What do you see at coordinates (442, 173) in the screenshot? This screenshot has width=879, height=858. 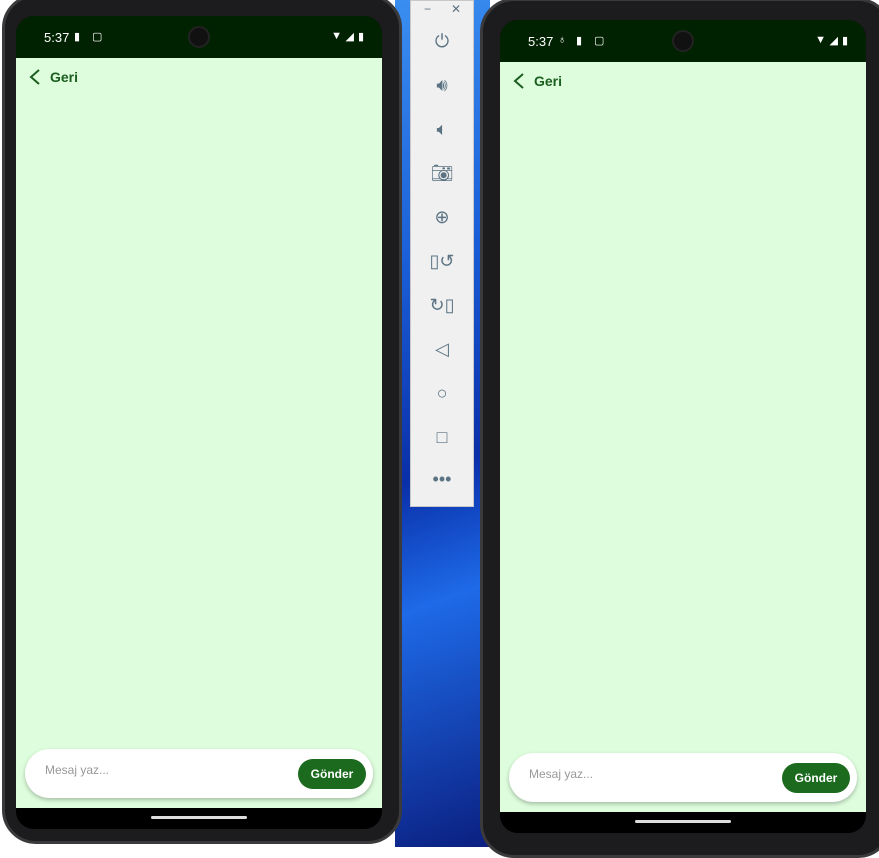 I see `camera-icon: 📷︎` at bounding box center [442, 173].